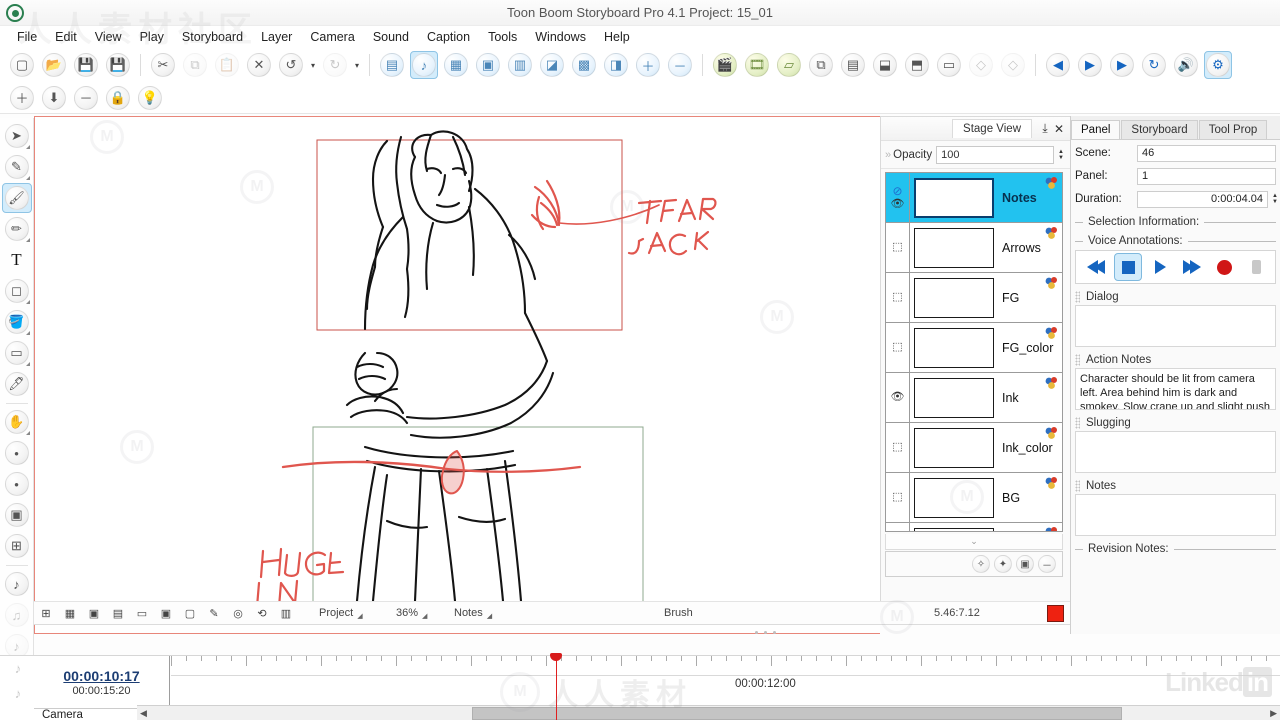  Describe the element at coordinates (853, 65) in the screenshot. I see `import-images-icon: ▤` at that location.